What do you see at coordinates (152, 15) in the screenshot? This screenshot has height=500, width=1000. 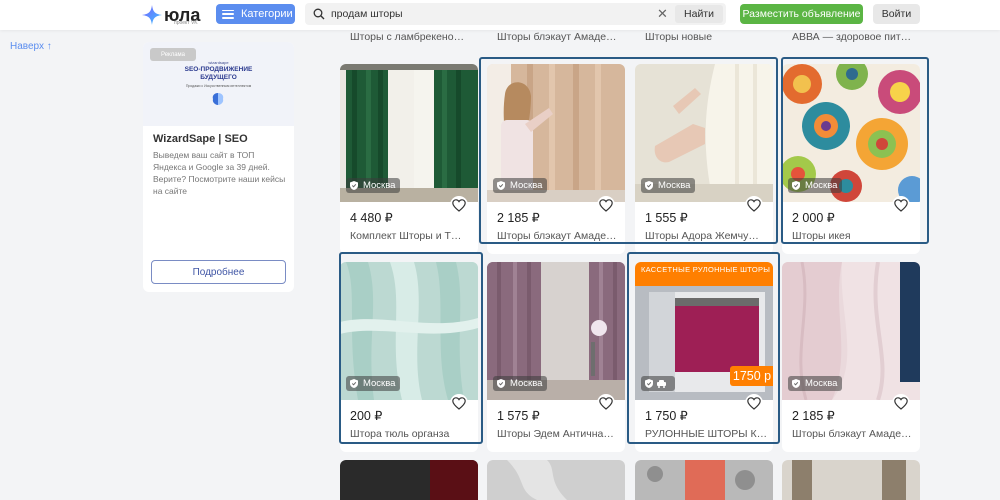 I see `star-logo-icon` at bounding box center [152, 15].